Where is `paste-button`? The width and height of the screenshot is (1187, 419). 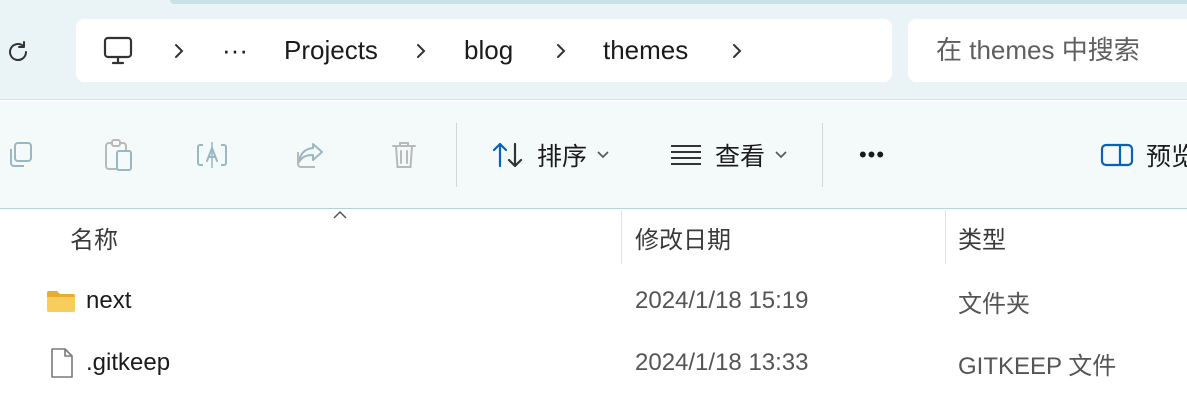
paste-button is located at coordinates (118, 155).